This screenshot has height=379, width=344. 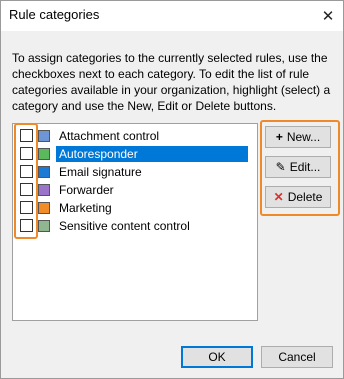 I want to click on category-label: Marketing, so click(x=85, y=208).